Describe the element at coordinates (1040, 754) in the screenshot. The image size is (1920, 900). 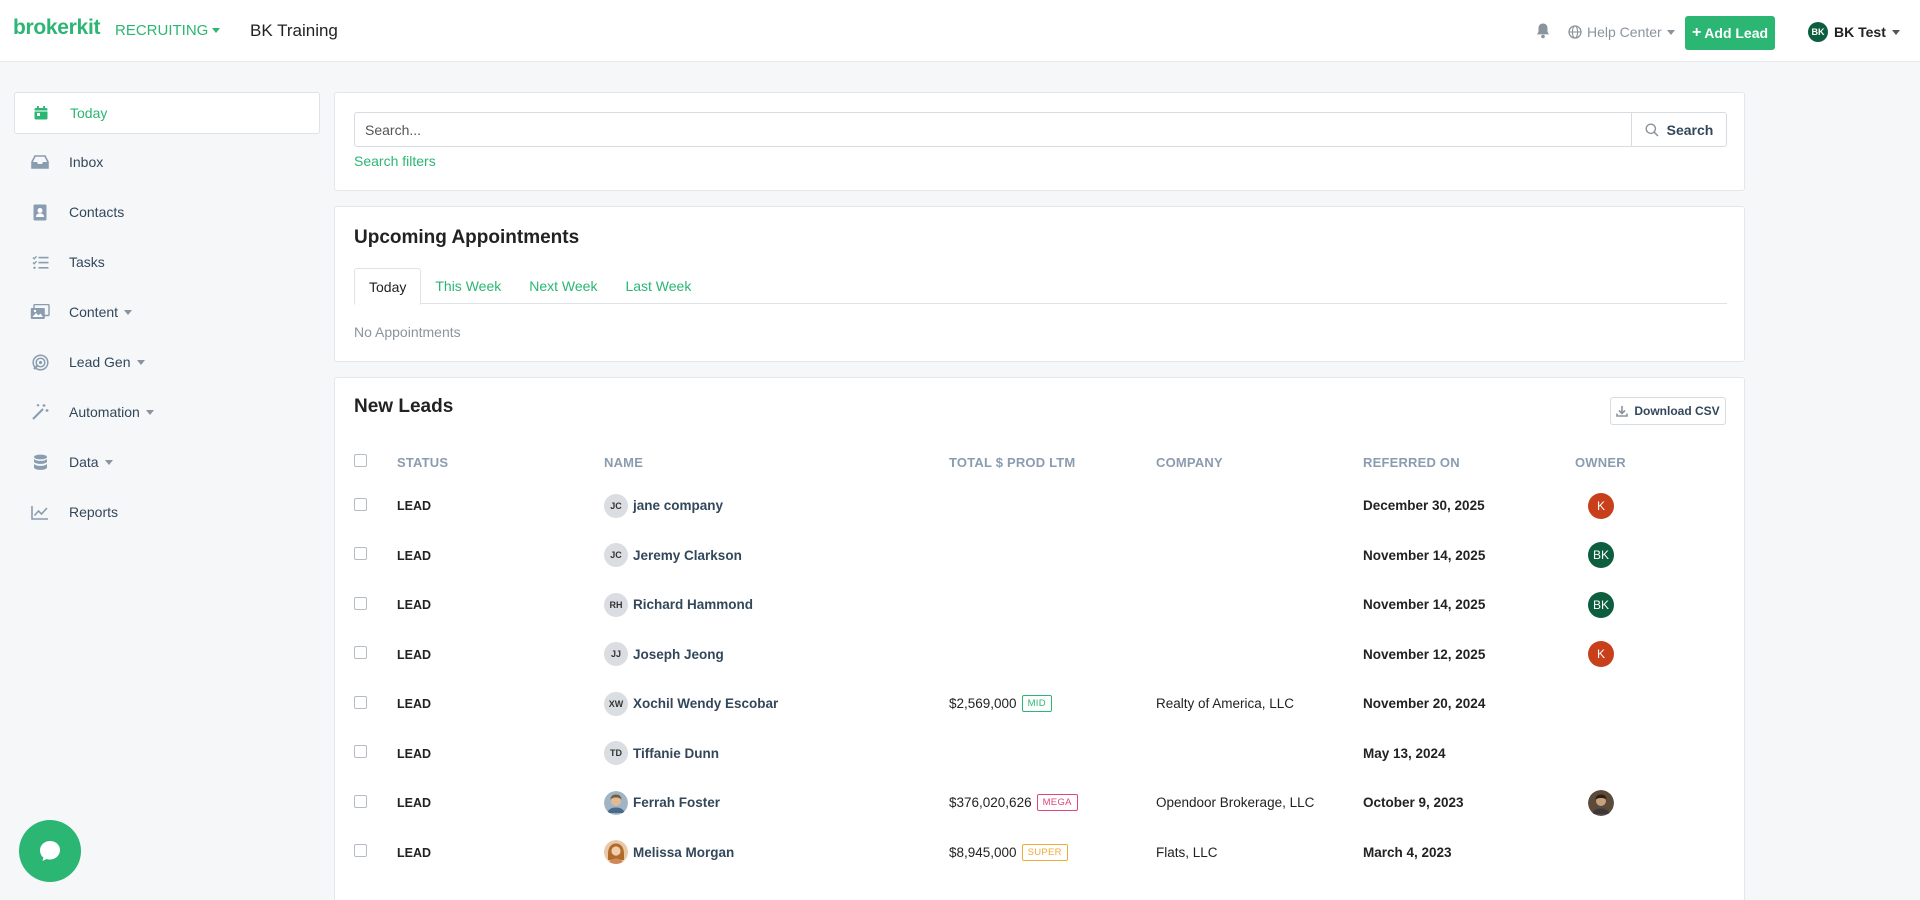
I see `table-row: LEAD TD Tiffanie Dunn May 13, 2024` at that location.